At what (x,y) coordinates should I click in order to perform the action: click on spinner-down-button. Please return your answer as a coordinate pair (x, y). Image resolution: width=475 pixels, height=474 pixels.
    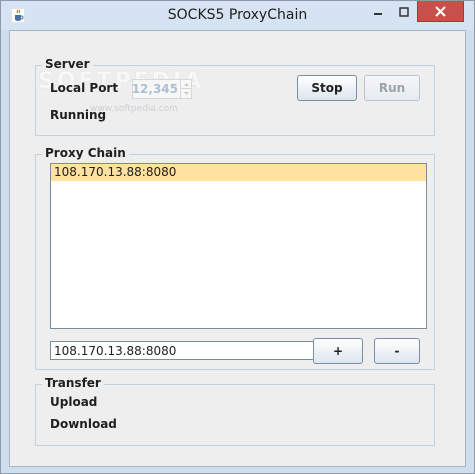
    Looking at the image, I should click on (185, 93).